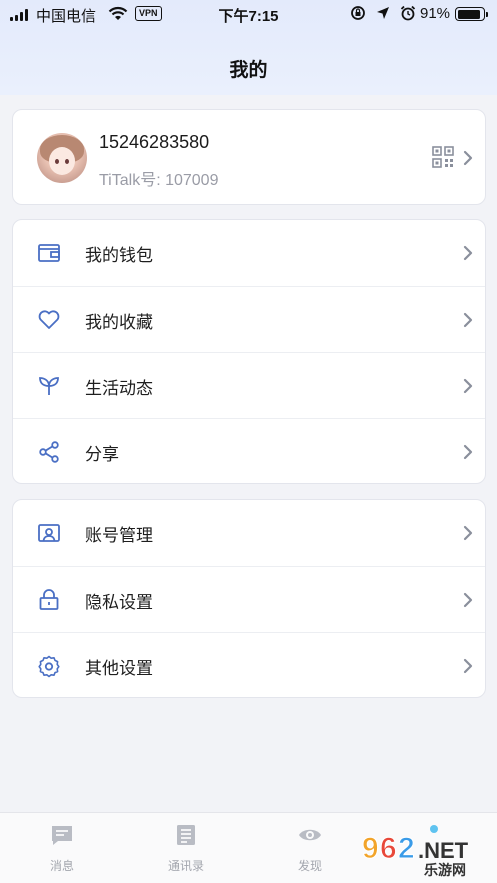 The width and height of the screenshot is (497, 883). I want to click on svg-text: .NET, so click(443, 850).